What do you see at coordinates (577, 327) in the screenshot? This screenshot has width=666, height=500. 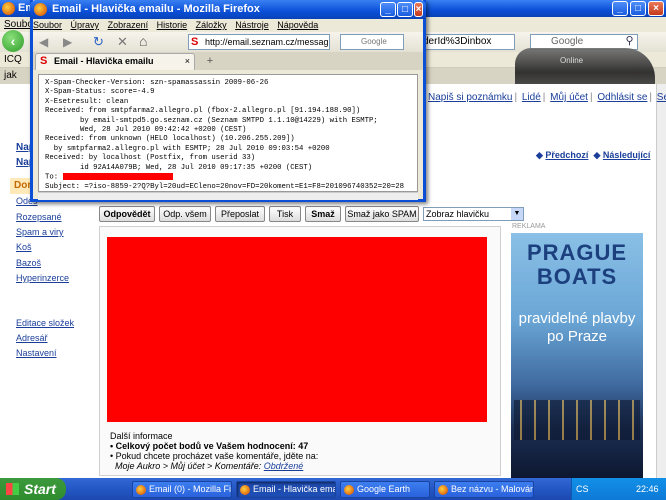 I see `ad-tagline: pravidelné plavby po Praze` at bounding box center [577, 327].